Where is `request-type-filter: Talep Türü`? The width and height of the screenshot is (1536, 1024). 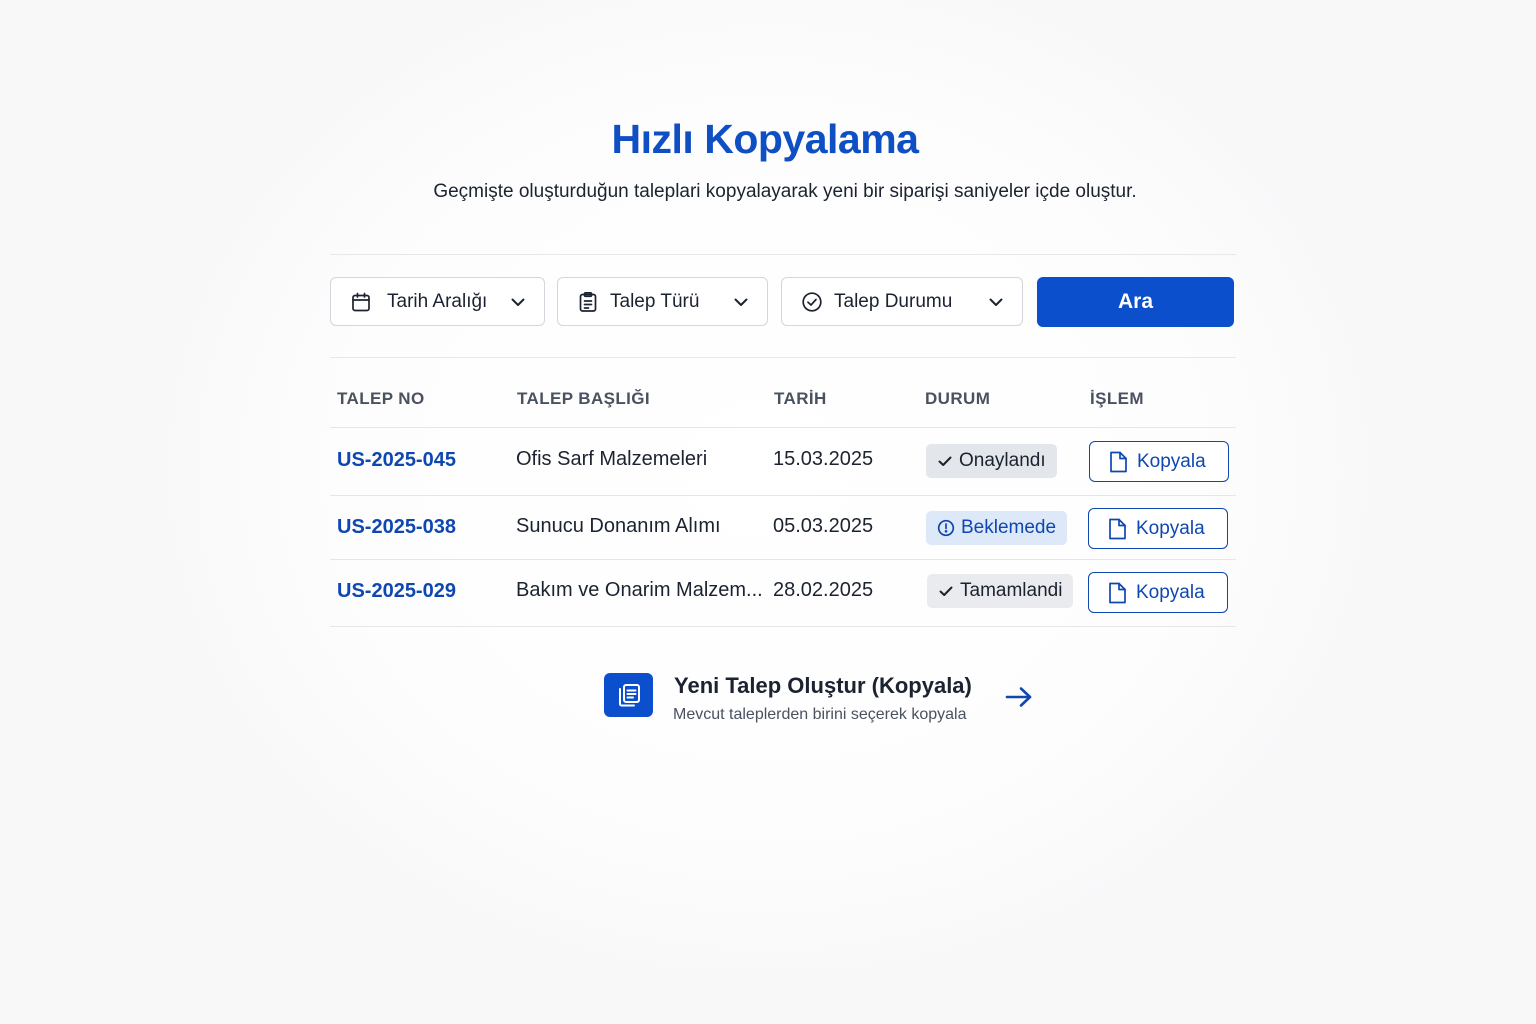
request-type-filter: Talep Türü is located at coordinates (662, 301).